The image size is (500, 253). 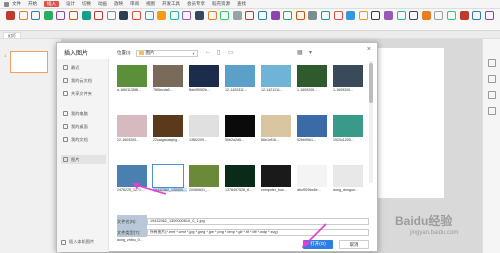 I want to click on menu-item: 视图, so click(x=150, y=4).